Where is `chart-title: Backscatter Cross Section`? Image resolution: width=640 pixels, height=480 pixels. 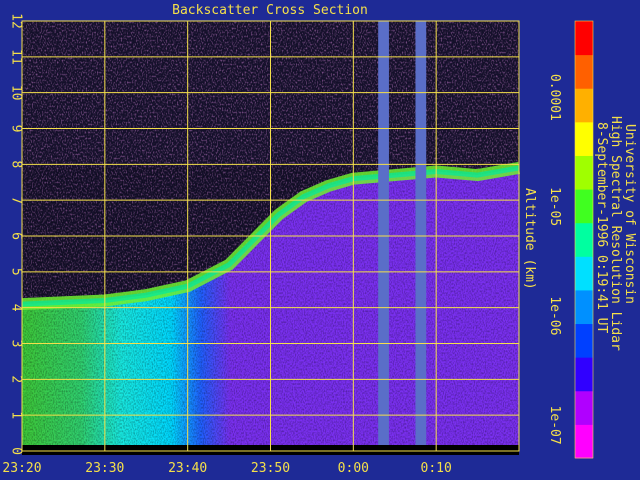
chart-title: Backscatter Cross Section is located at coordinates (270, 10).